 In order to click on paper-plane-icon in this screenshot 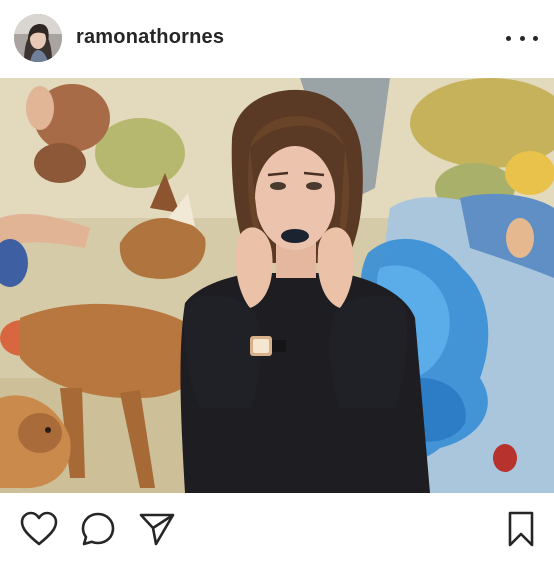, I will do `click(157, 529)`.